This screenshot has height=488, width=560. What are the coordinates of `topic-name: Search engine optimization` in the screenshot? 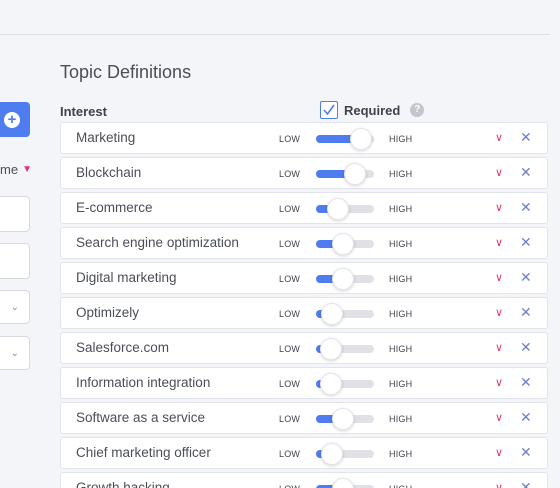 It's located at (157, 242).